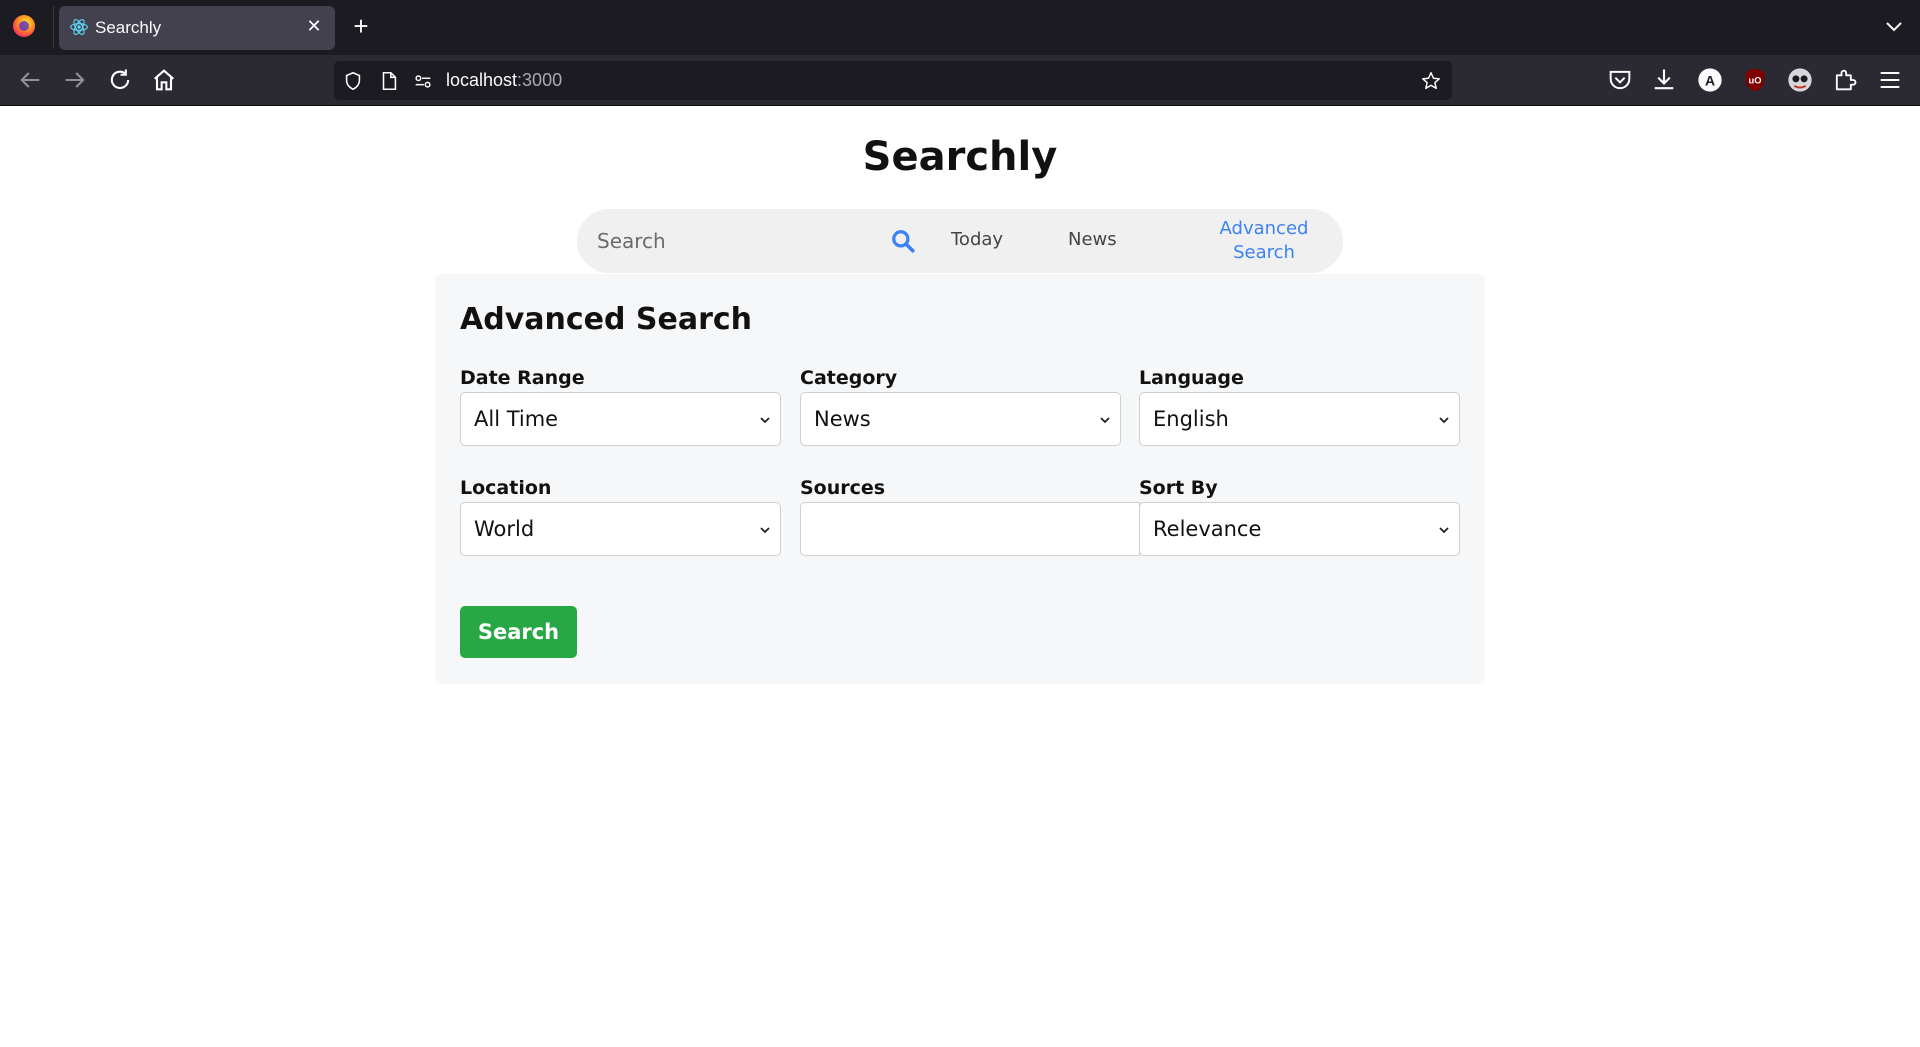  What do you see at coordinates (516, 419) in the screenshot?
I see `date-range-value: All Time` at bounding box center [516, 419].